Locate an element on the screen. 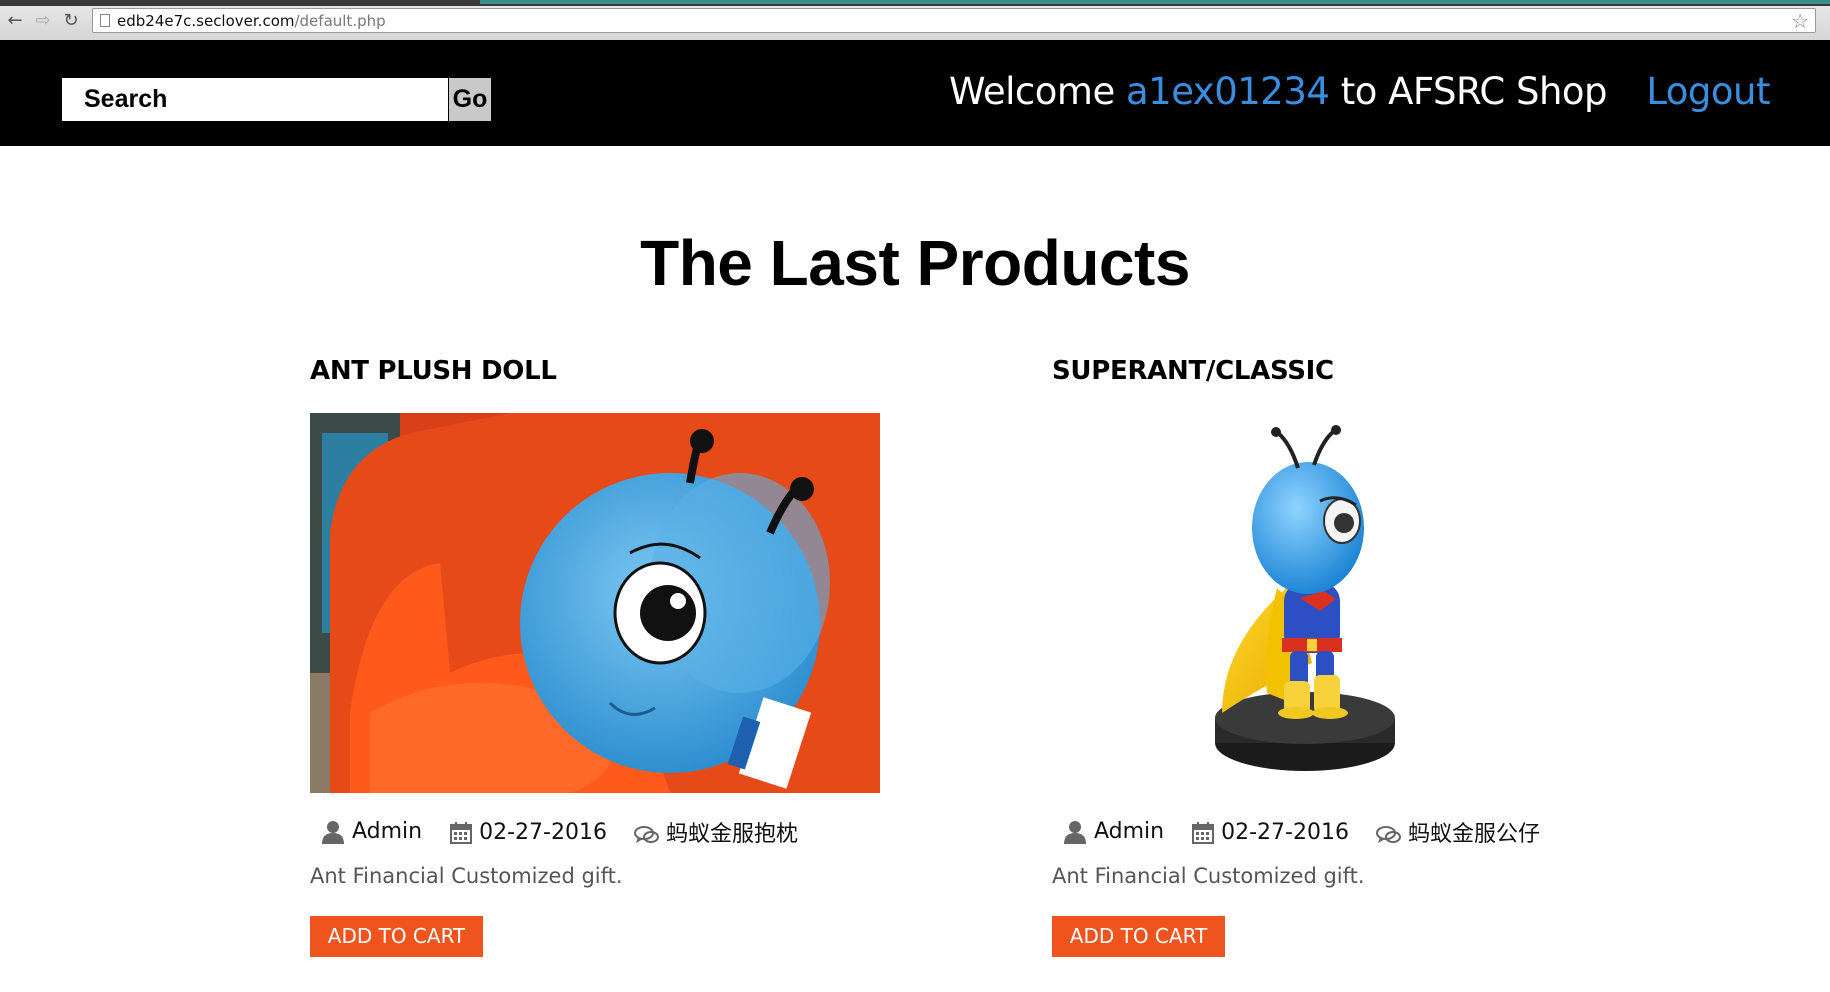 The height and width of the screenshot is (992, 1830). product-tag: 蚂蚁金服抱枕 is located at coordinates (732, 834).